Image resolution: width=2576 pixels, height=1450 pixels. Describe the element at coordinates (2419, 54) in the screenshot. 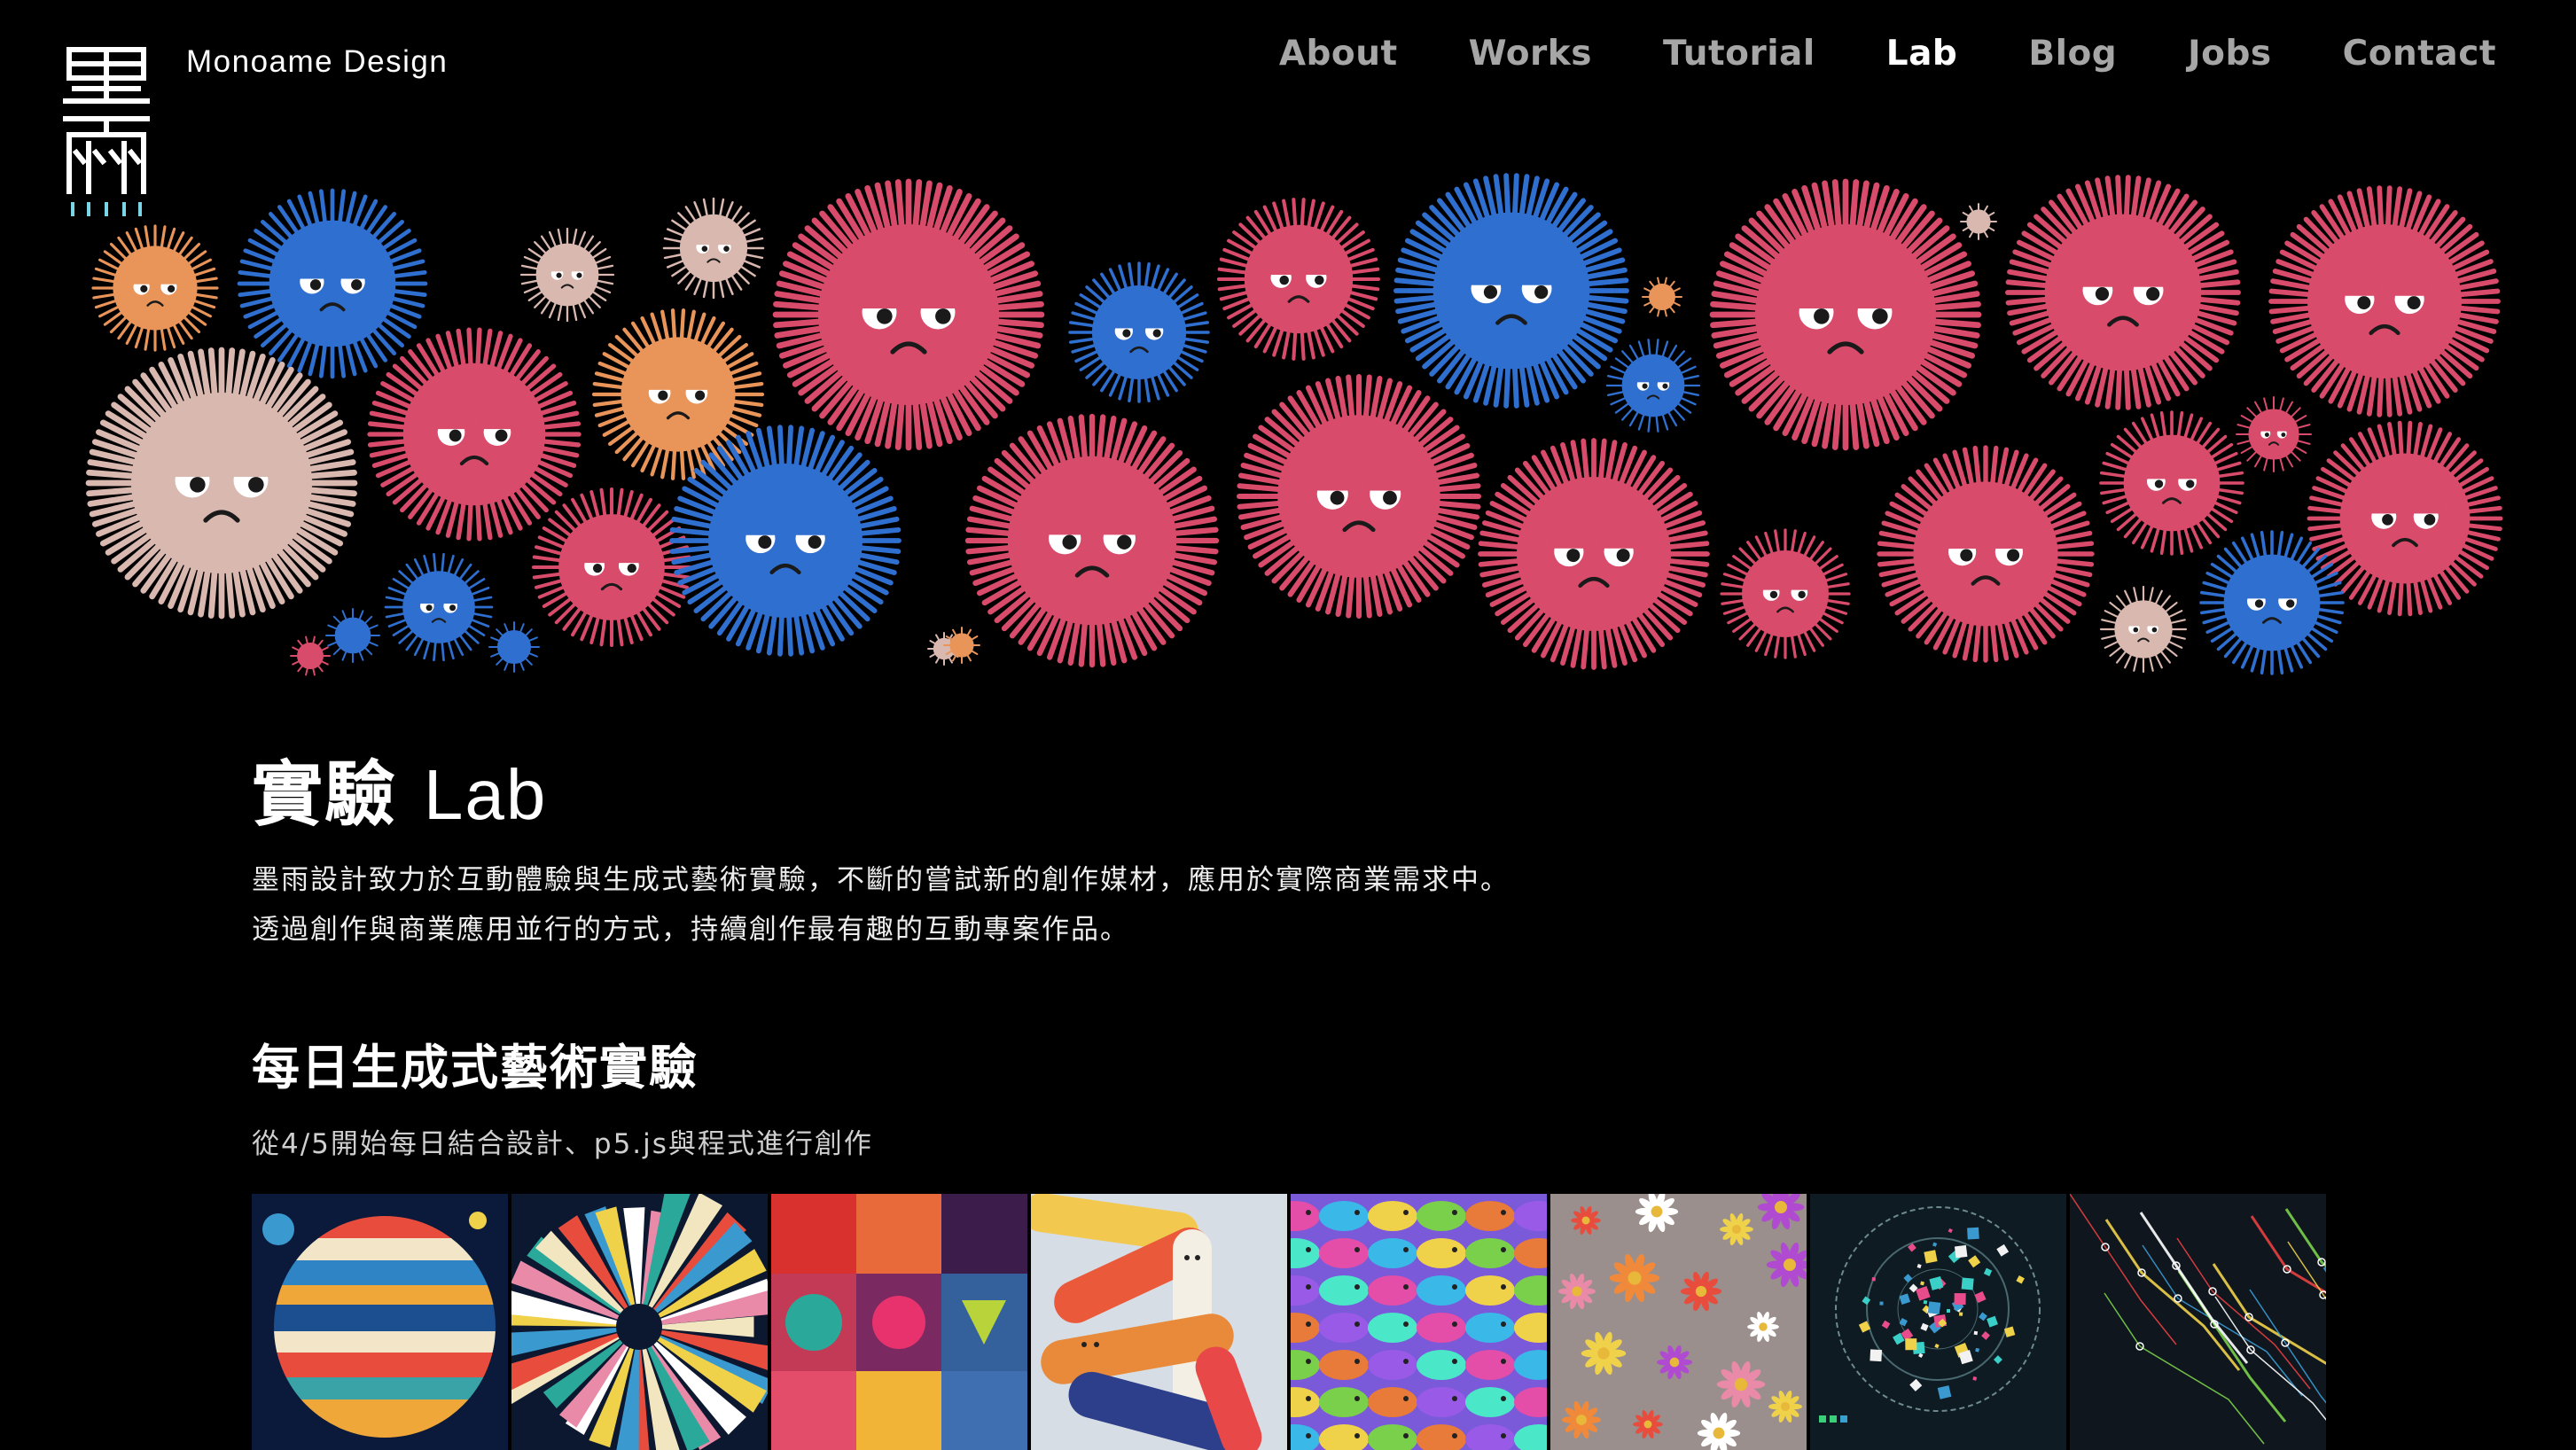

I see `nav-contact: Contact` at that location.